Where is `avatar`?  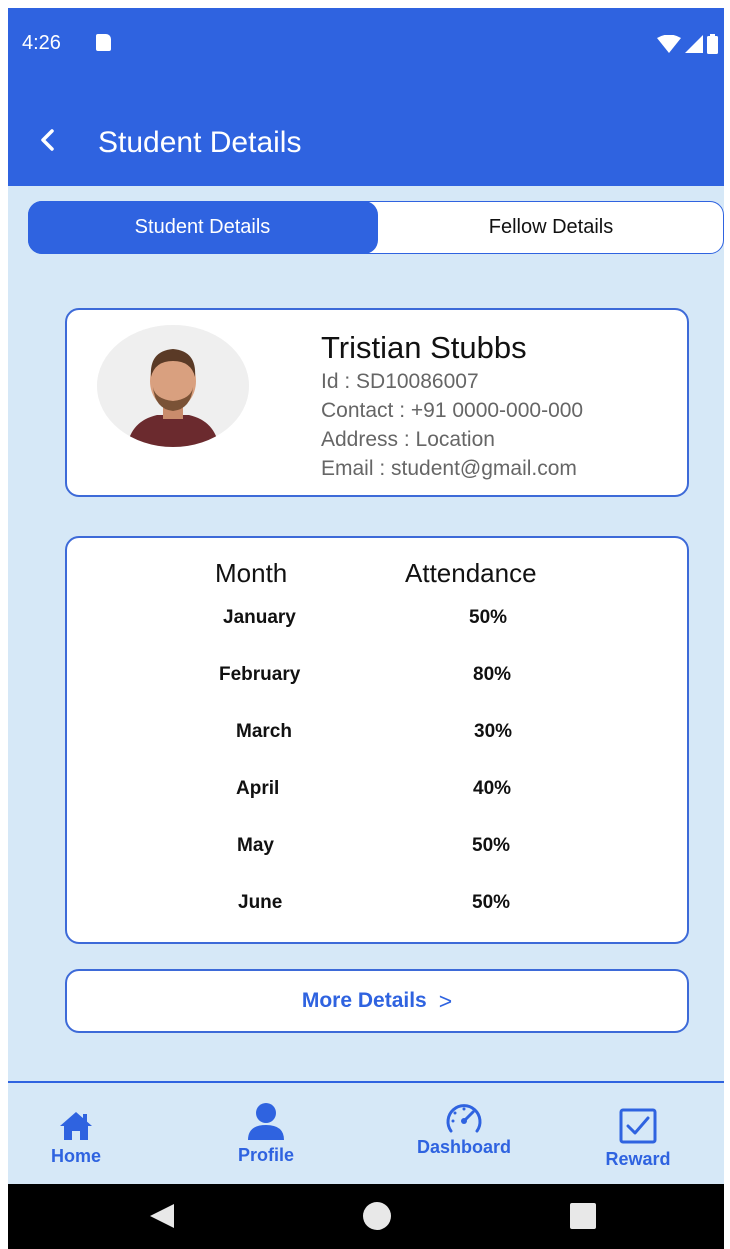
avatar is located at coordinates (173, 386).